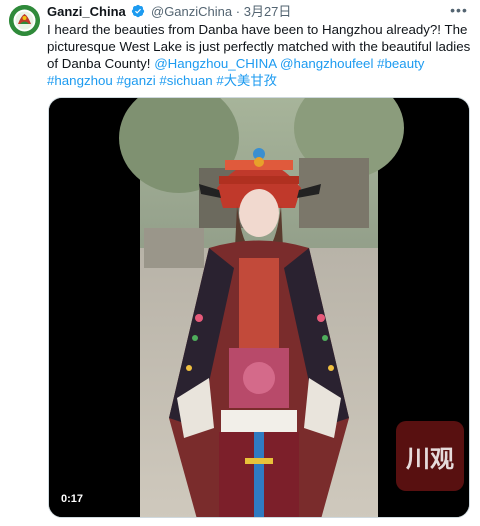  What do you see at coordinates (215, 63) in the screenshot?
I see `mention-hangzhou-china: @Hangzhou_CHINA` at bounding box center [215, 63].